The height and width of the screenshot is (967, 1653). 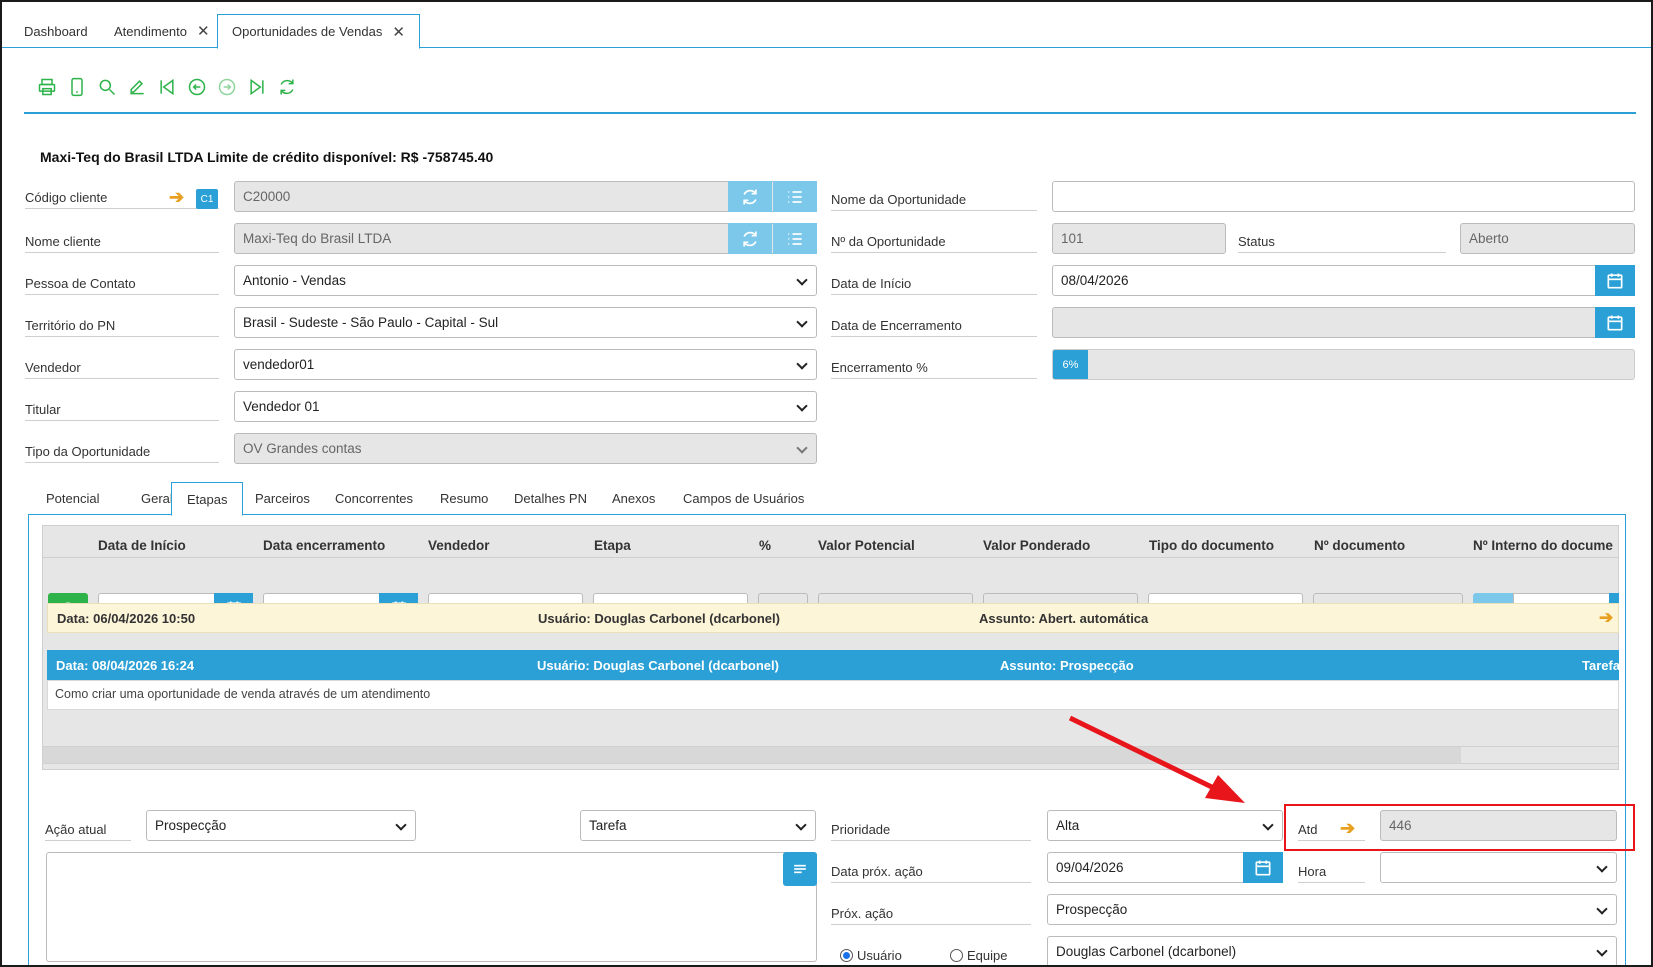 What do you see at coordinates (88, 831) in the screenshot?
I see `acao-atual-label: Ação atual` at bounding box center [88, 831].